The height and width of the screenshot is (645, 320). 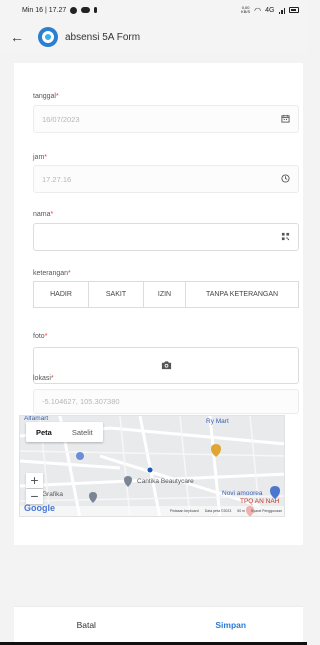 I want to click on map-place-alfamart: Alfamart, so click(x=36, y=418).